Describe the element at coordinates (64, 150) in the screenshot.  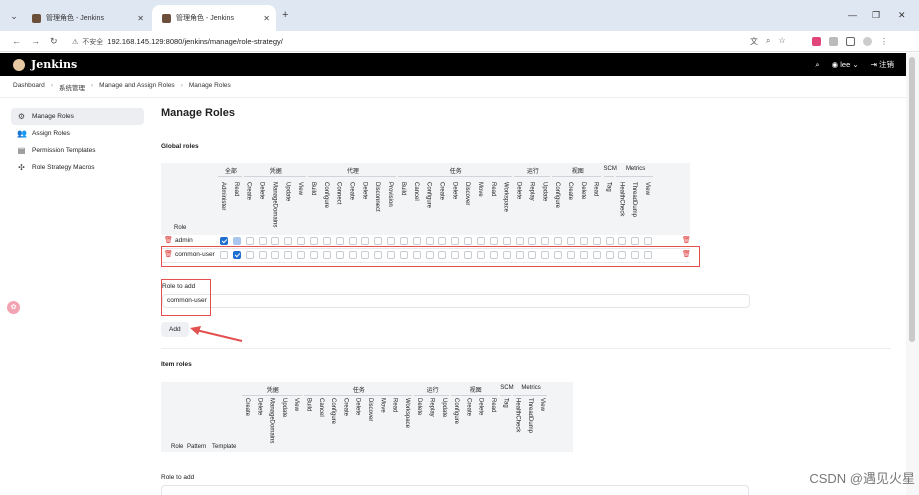
I see `sidebar-item-label: Permission Templates` at that location.